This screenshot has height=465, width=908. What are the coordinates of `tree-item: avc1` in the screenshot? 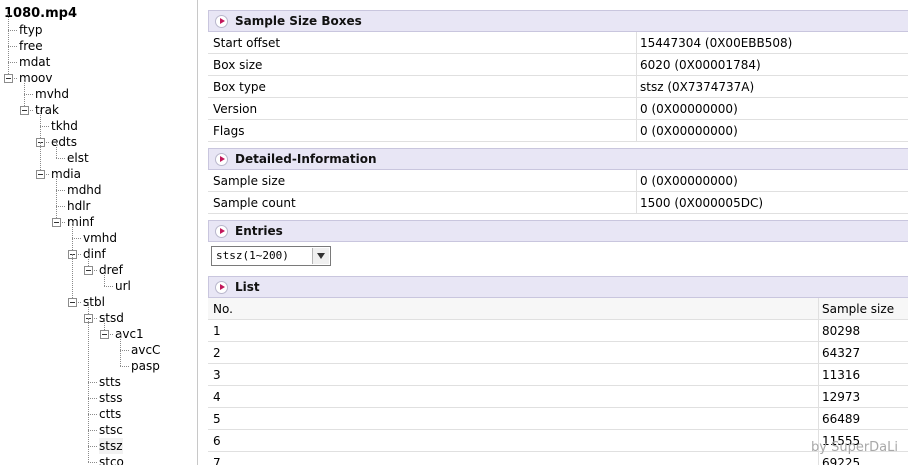 It's located at (98, 334).